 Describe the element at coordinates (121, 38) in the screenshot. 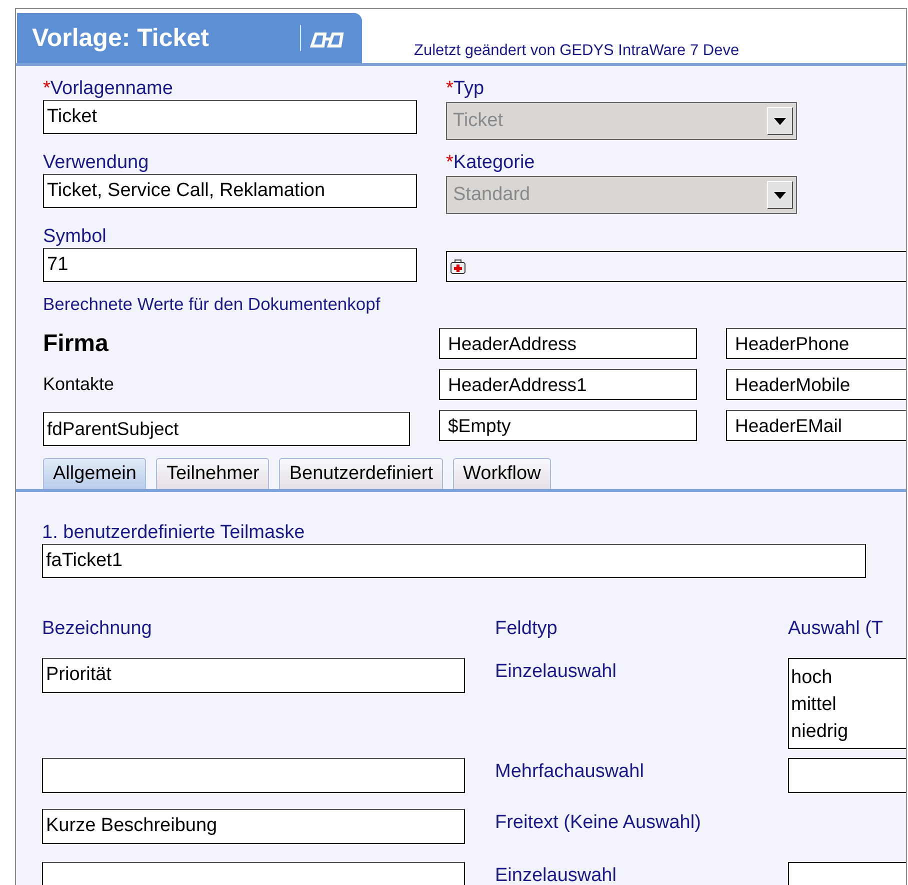

I see `form-title: Vorlage: Ticket` at that location.